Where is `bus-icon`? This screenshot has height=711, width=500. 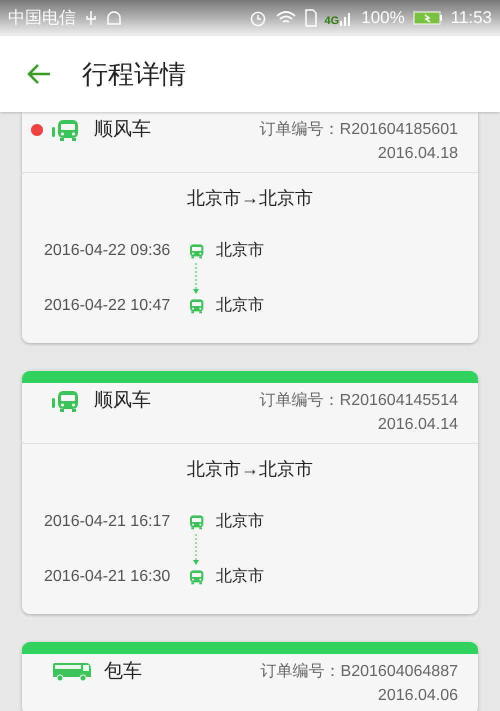
bus-icon is located at coordinates (72, 672).